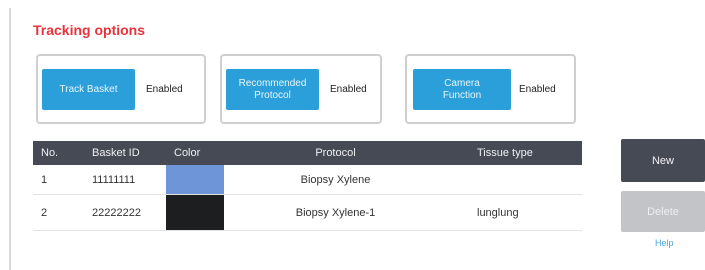  I want to click on option-card-track-basket: Track Basket Enabled, so click(121, 89).